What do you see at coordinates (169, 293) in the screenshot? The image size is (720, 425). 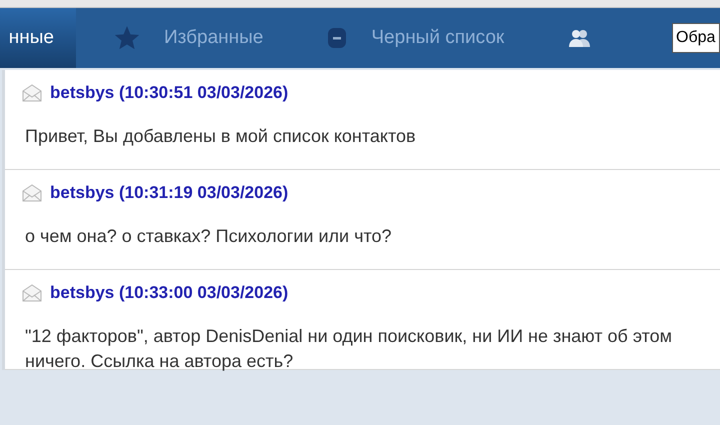 I see `message-header: betsbys (10:33:00 03/03/2026)` at bounding box center [169, 293].